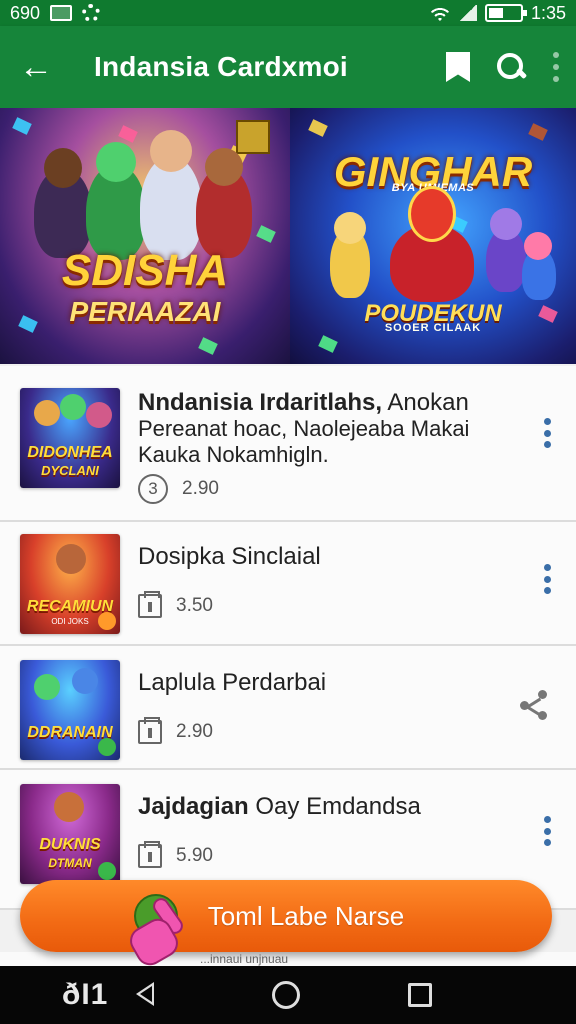 The height and width of the screenshot is (1024, 576). What do you see at coordinates (288, 13) in the screenshot?
I see `status-bar: 690 1:35` at bounding box center [288, 13].